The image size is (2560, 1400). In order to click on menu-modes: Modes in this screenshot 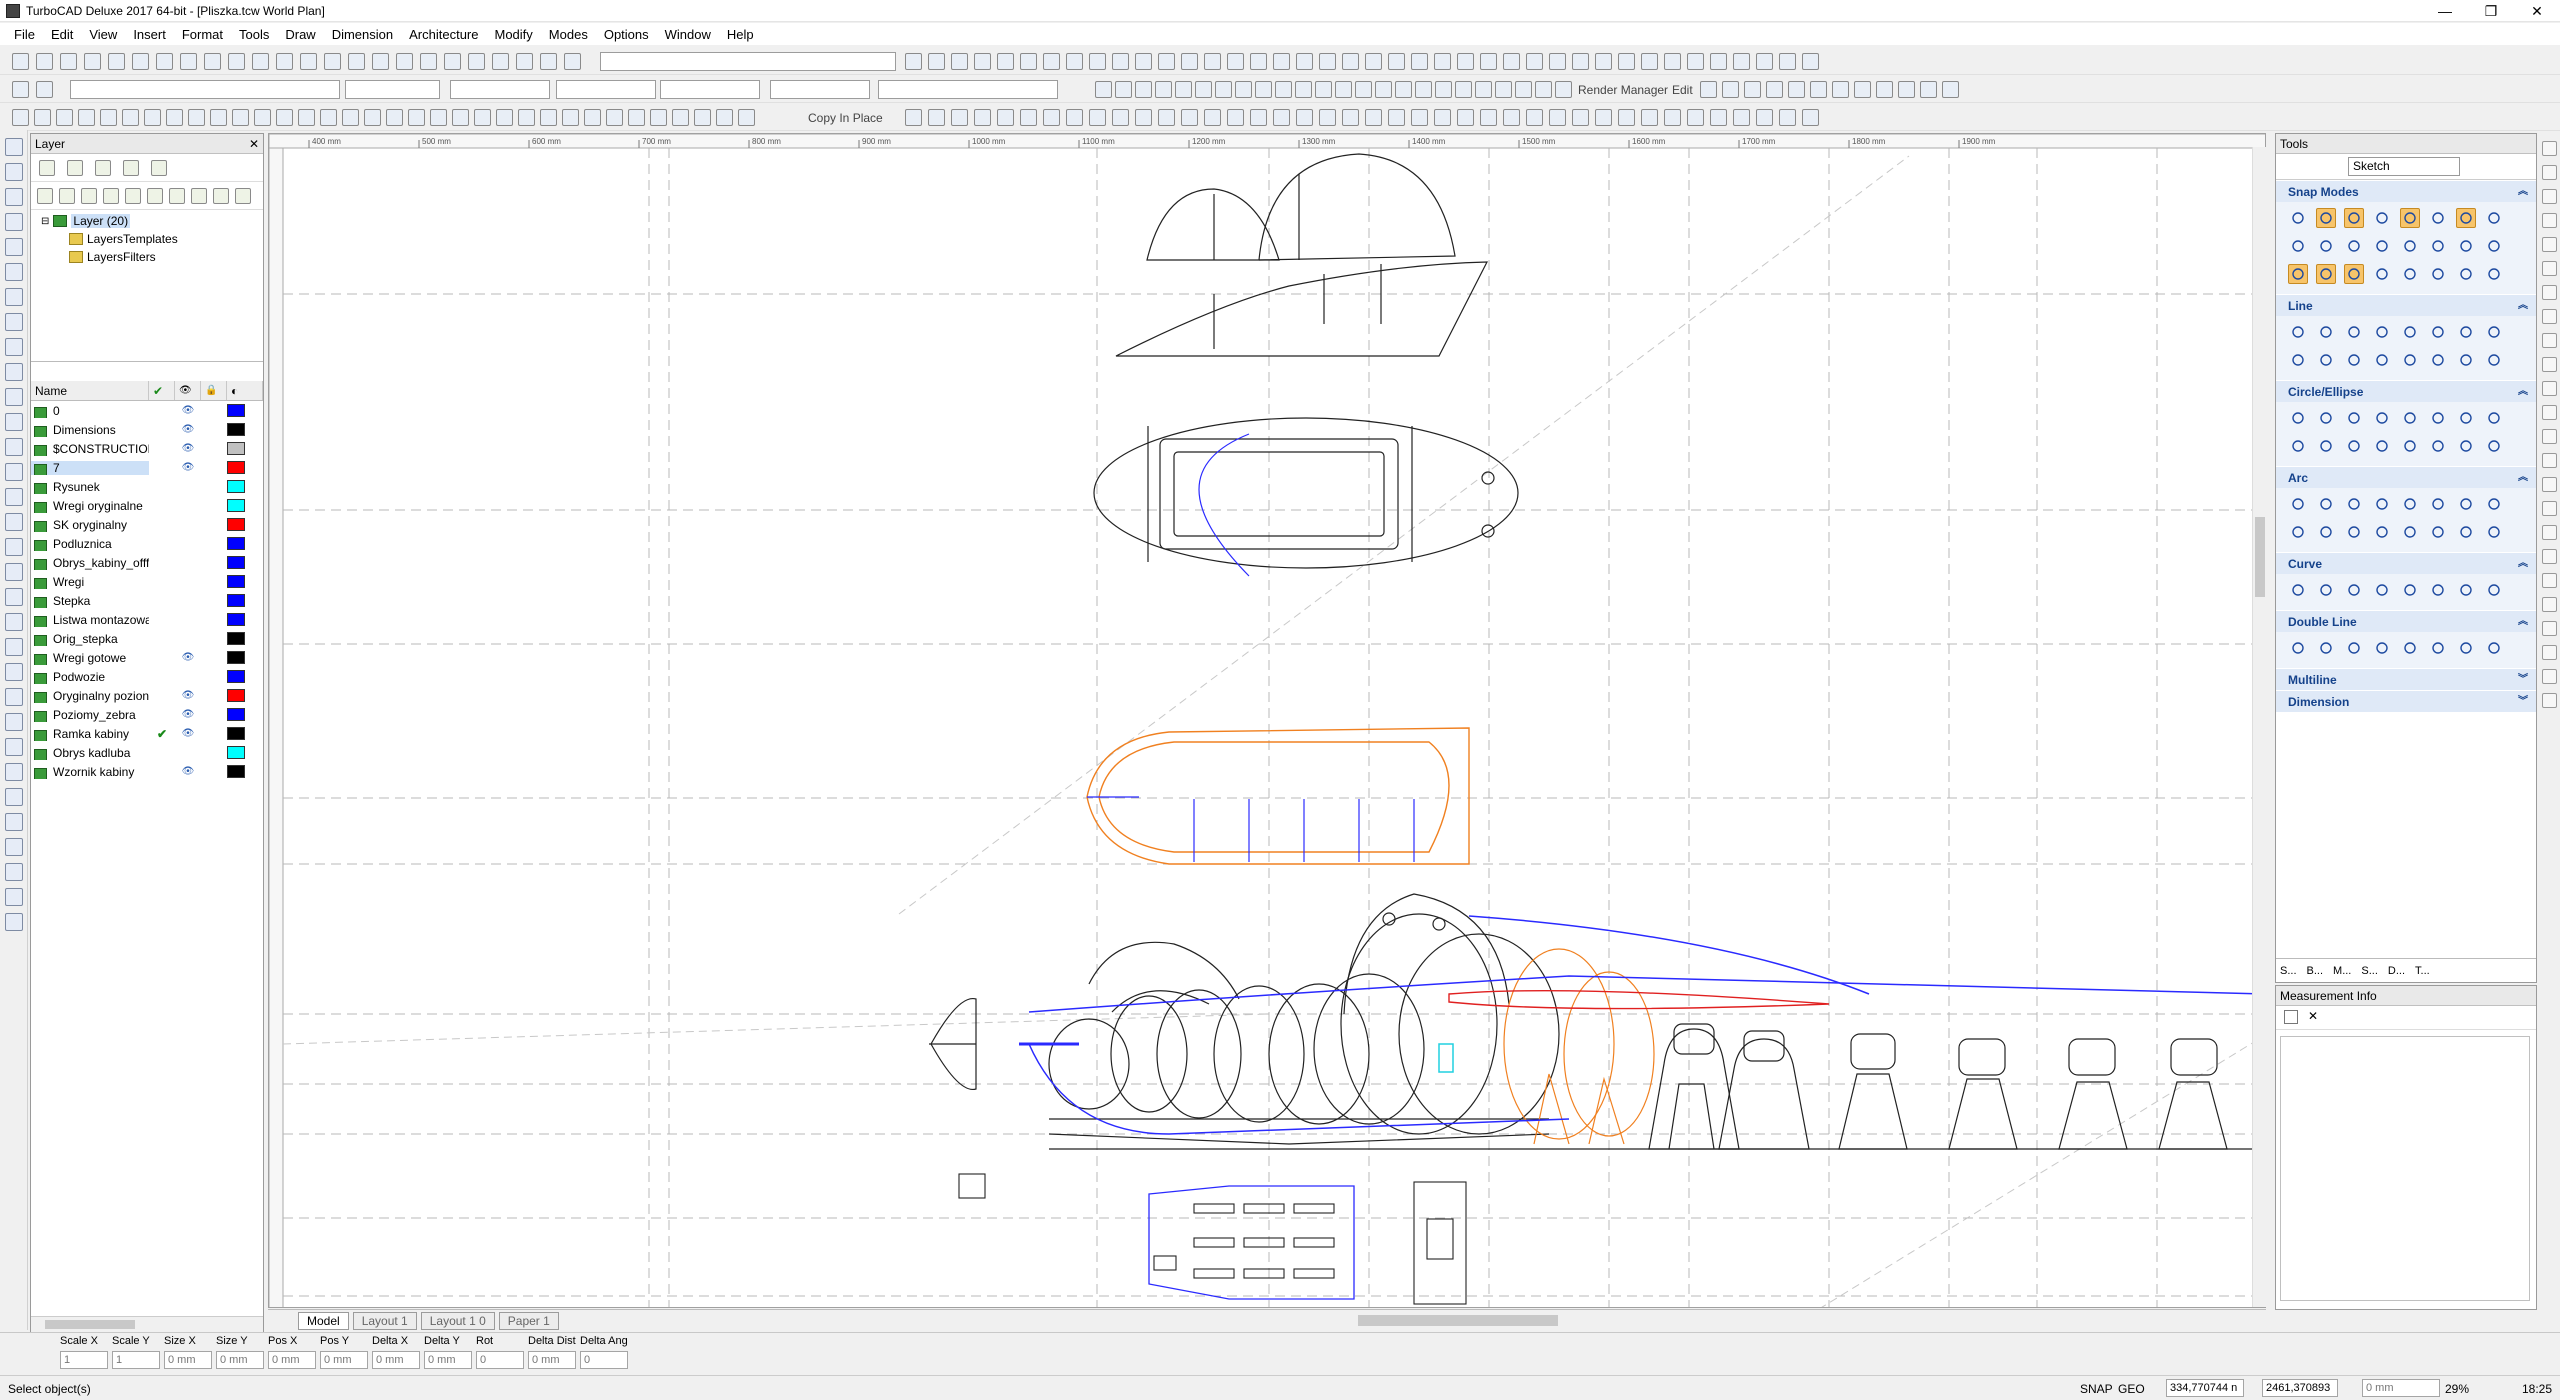, I will do `click(568, 34)`.